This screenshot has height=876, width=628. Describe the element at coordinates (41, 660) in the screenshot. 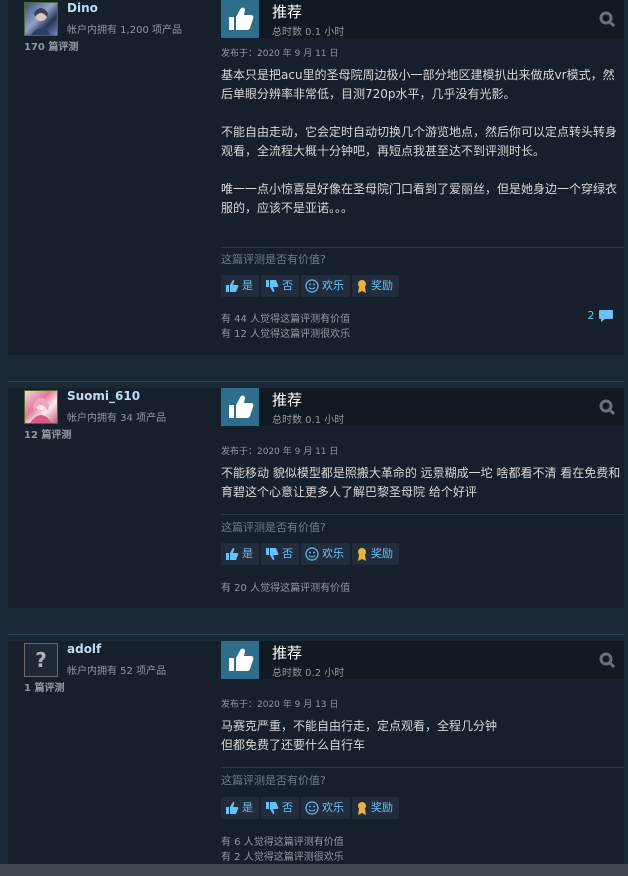

I see `avatar: ?` at that location.